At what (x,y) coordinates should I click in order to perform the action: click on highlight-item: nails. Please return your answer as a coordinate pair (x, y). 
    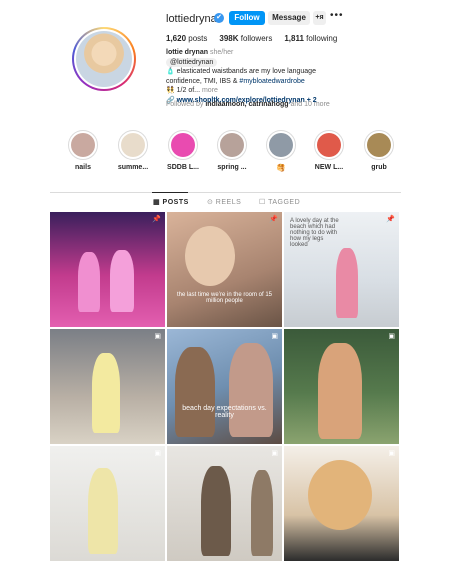
    Looking at the image, I should click on (83, 150).